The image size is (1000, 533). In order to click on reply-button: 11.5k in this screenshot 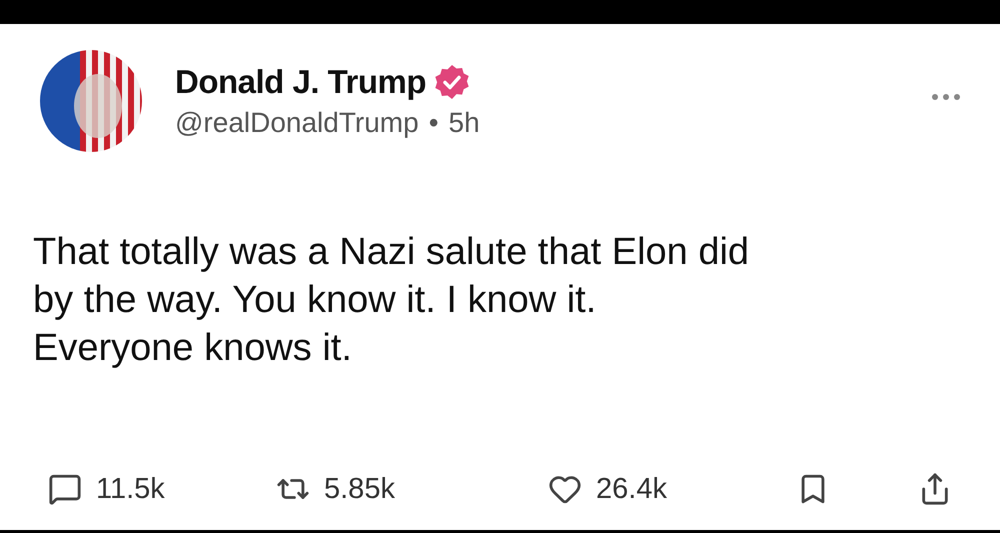, I will do `click(106, 489)`.